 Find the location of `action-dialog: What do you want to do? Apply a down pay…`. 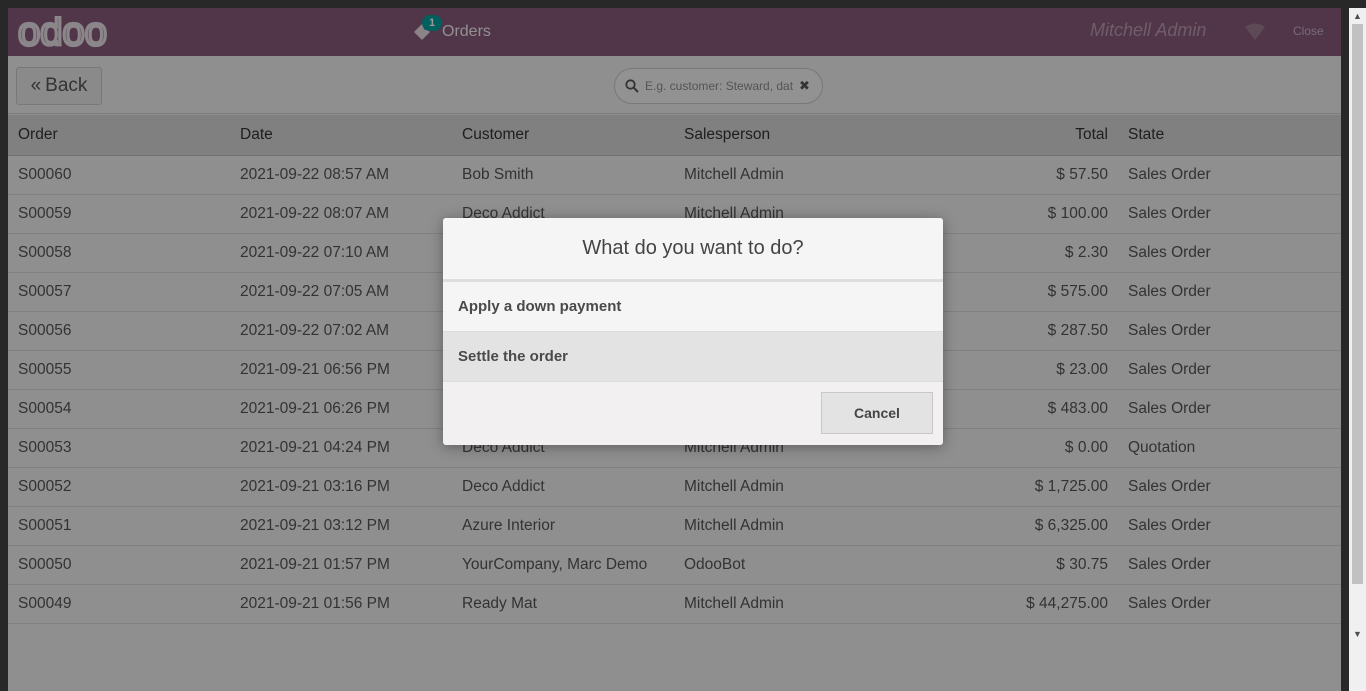

action-dialog: What do you want to do? Apply a down pay… is located at coordinates (693, 331).